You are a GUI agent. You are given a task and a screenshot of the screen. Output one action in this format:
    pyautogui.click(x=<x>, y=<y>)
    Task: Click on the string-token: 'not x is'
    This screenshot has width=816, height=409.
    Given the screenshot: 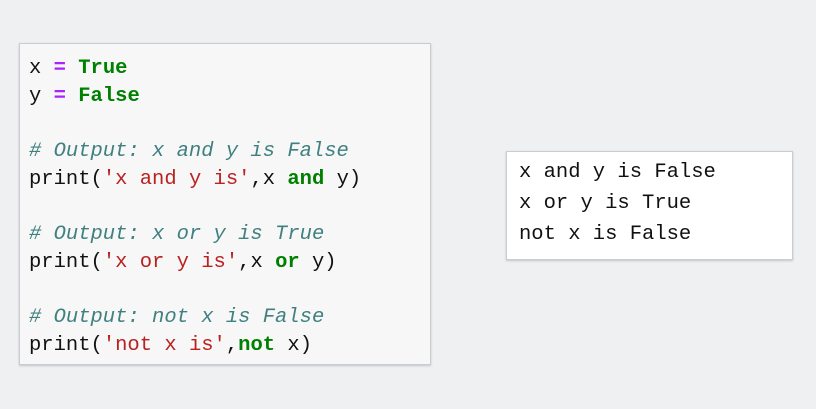 What is the action you would take?
    pyautogui.click(x=164, y=345)
    